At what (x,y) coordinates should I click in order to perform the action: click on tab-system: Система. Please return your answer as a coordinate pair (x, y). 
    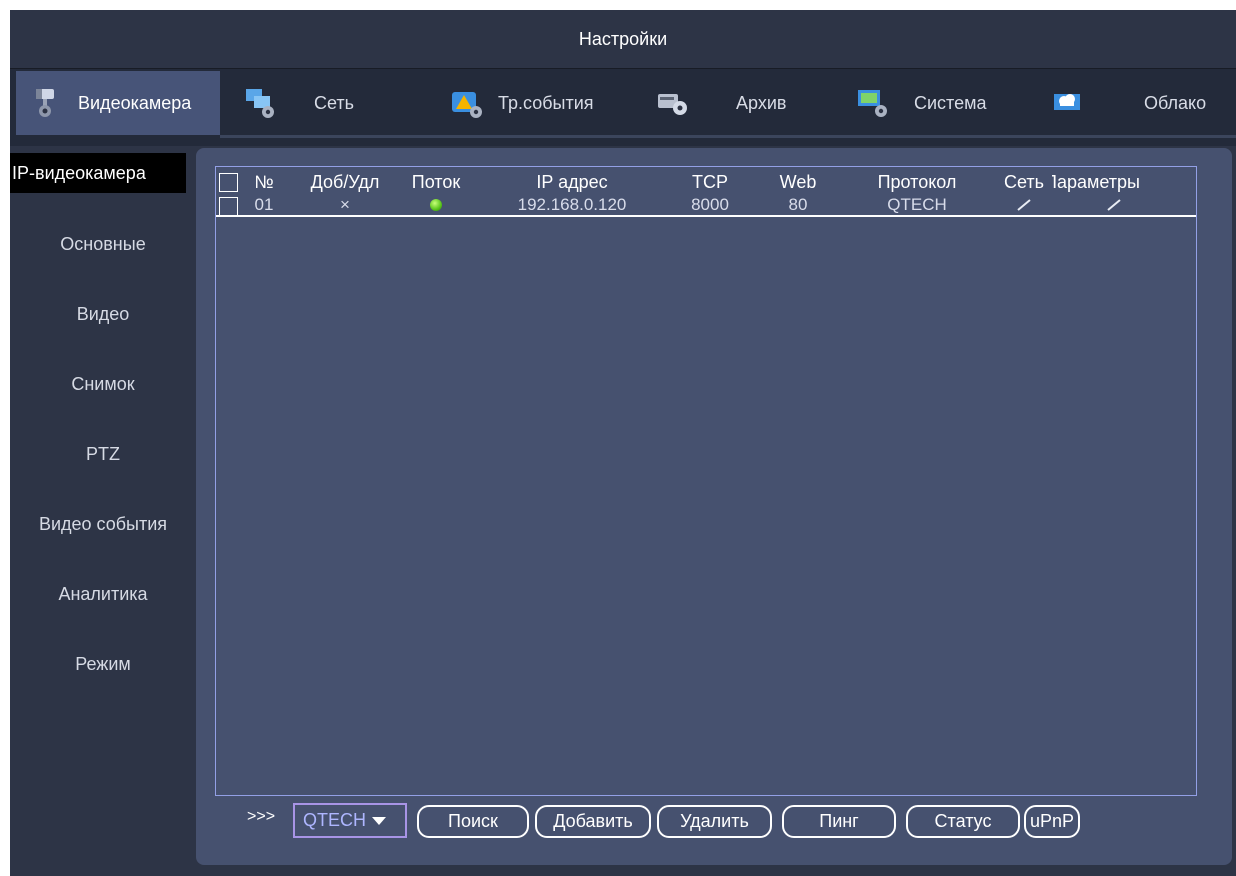
    Looking at the image, I should click on (949, 103).